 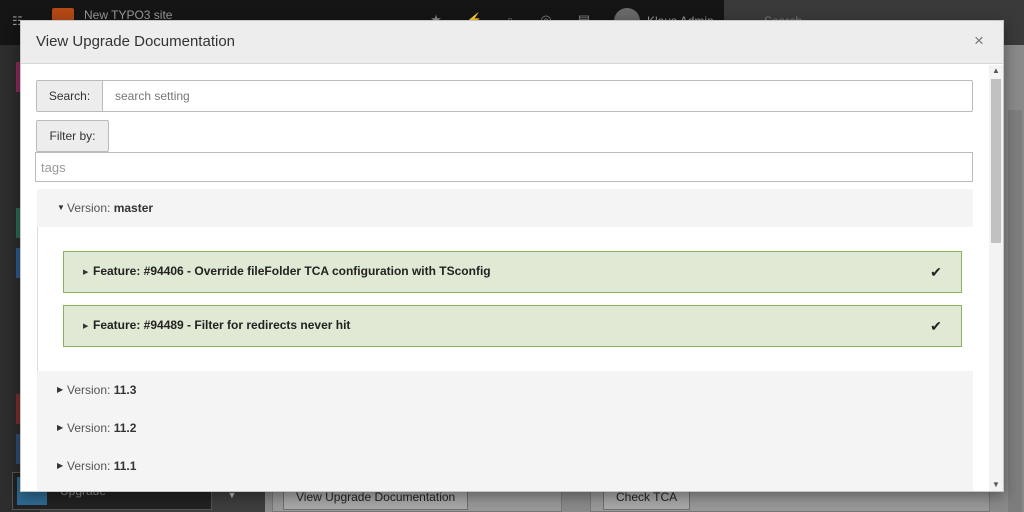 What do you see at coordinates (1015, 311) in the screenshot?
I see `content-scrollbar` at bounding box center [1015, 311].